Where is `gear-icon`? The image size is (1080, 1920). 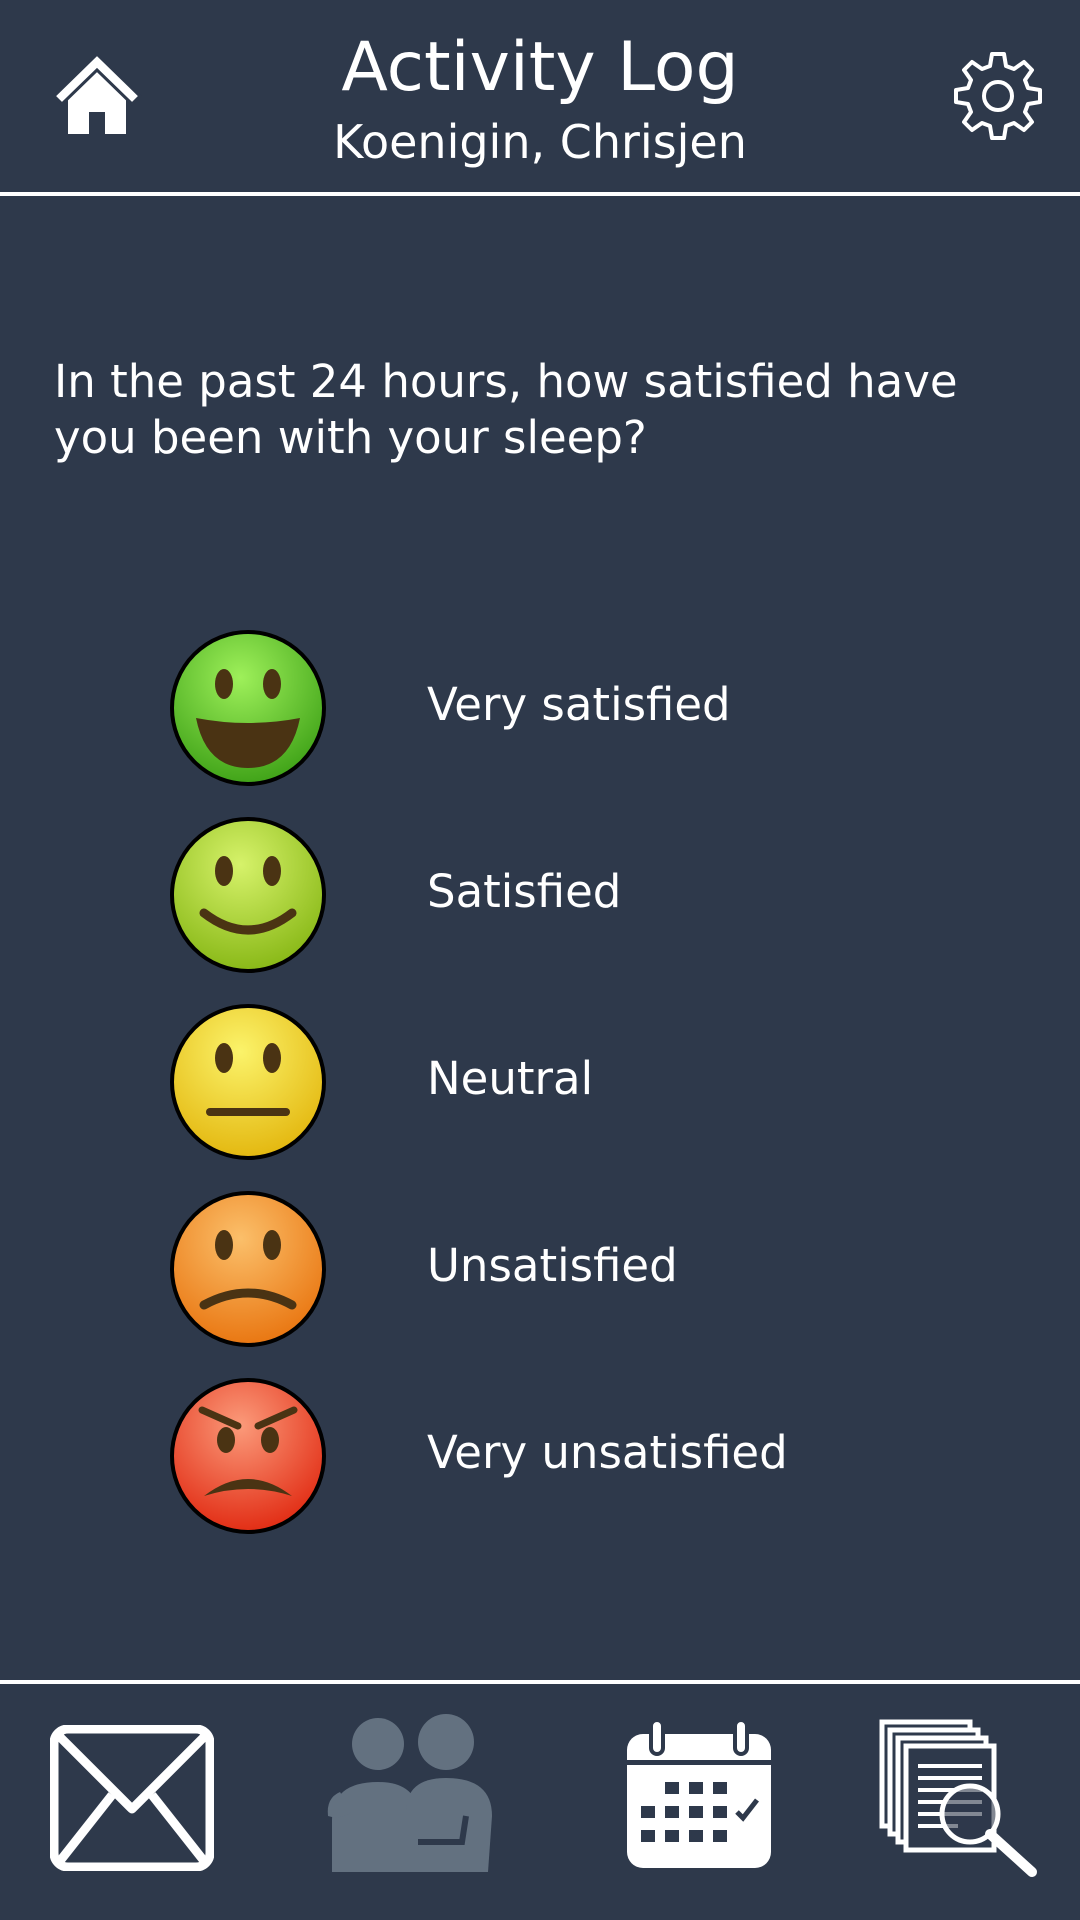
gear-icon is located at coordinates (998, 96).